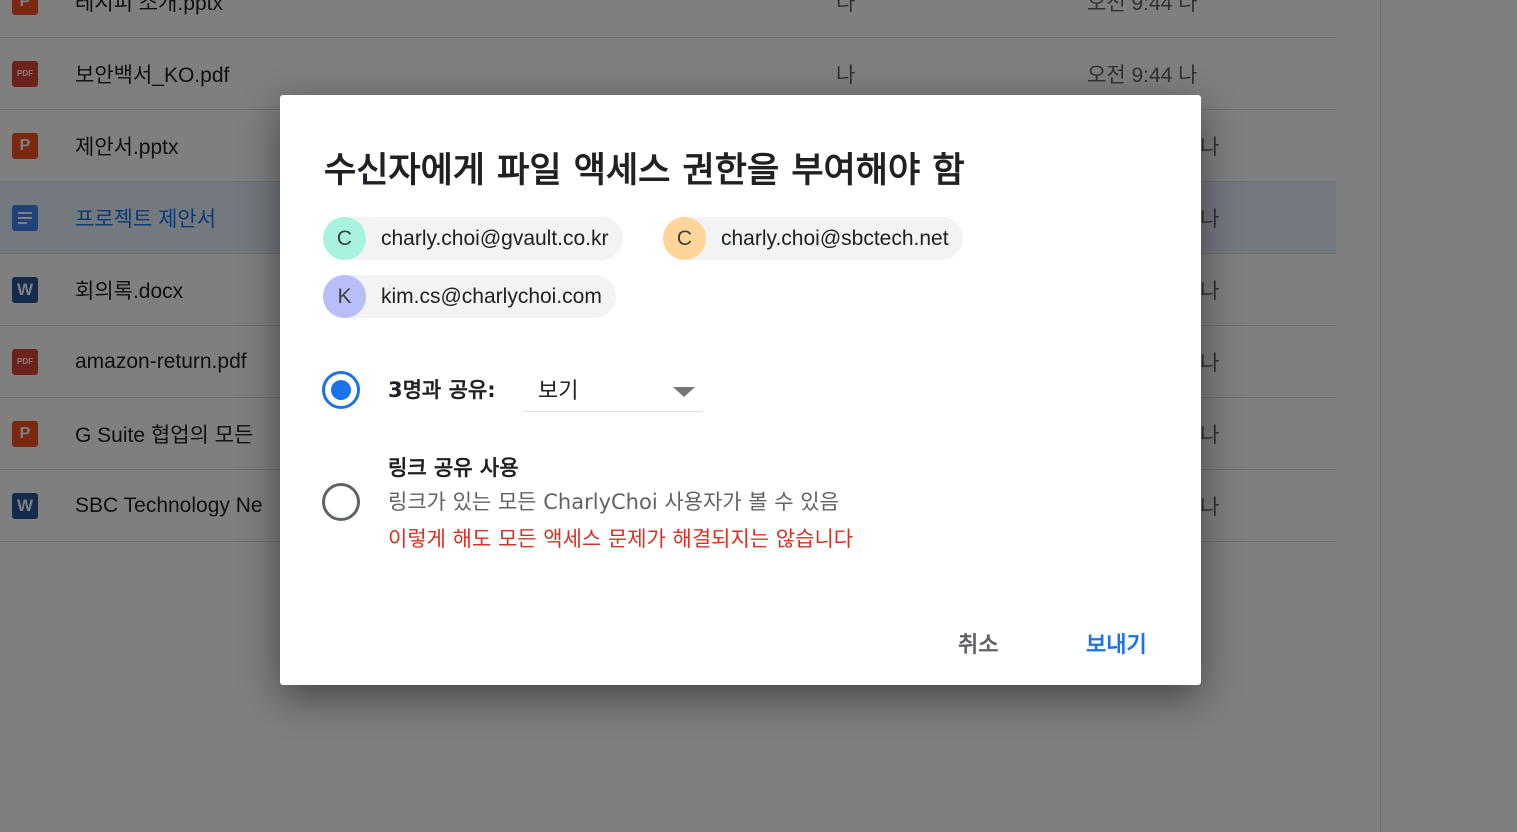 The image size is (1517, 832). Describe the element at coordinates (442, 390) in the screenshot. I see `share-with-label: 3명과 공유:` at that location.